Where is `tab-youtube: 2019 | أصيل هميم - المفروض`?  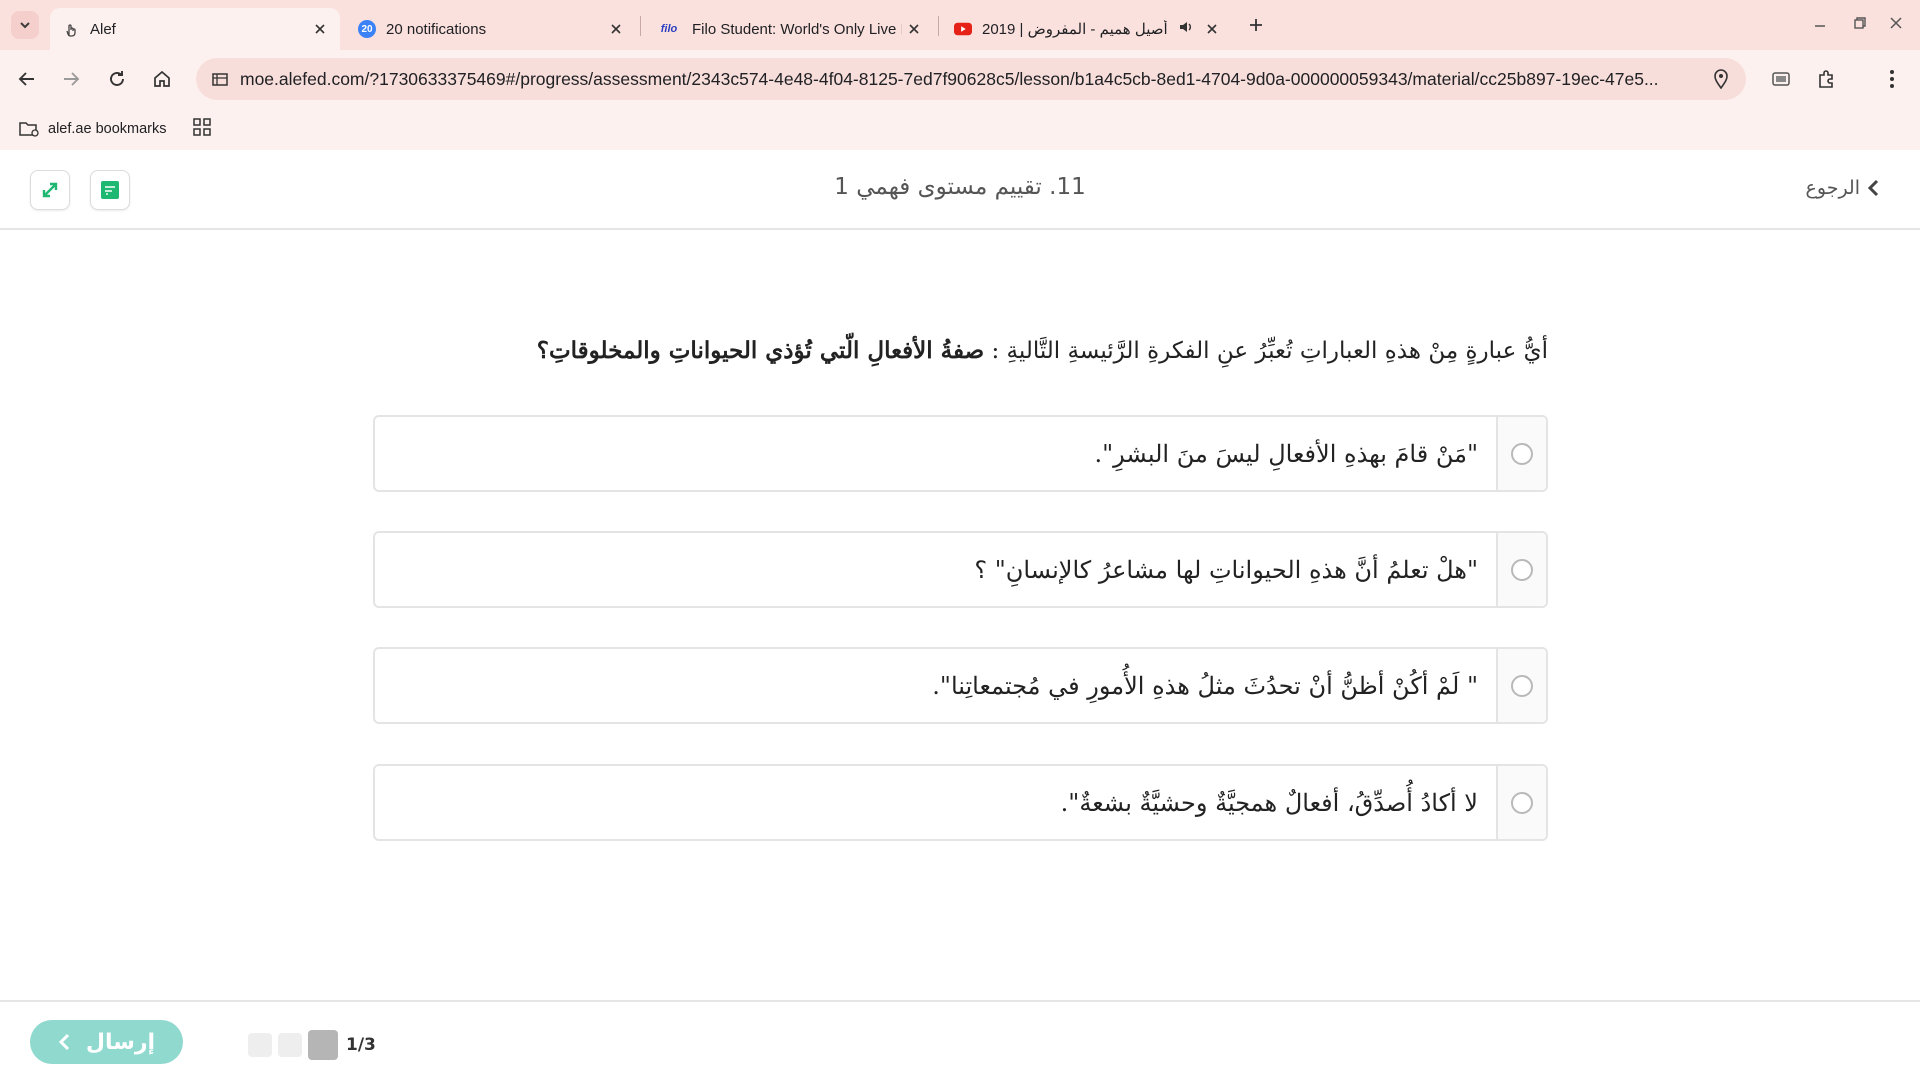
tab-youtube: 2019 | أصيل هميم - المفروض is located at coordinates (1087, 29).